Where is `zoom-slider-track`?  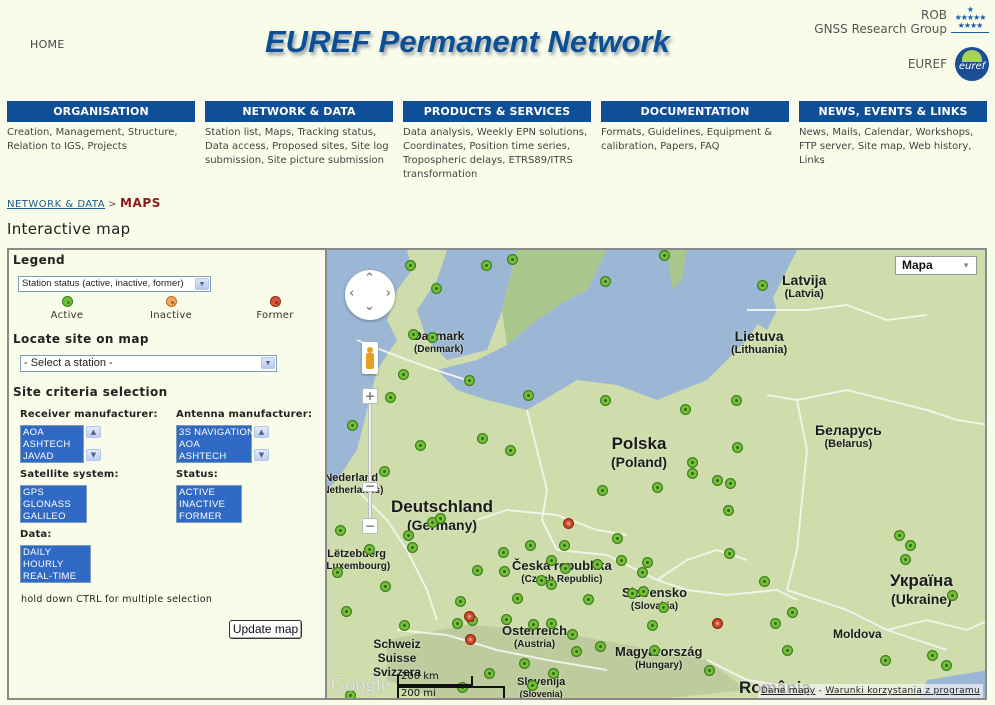
zoom-slider-track is located at coordinates (370, 463).